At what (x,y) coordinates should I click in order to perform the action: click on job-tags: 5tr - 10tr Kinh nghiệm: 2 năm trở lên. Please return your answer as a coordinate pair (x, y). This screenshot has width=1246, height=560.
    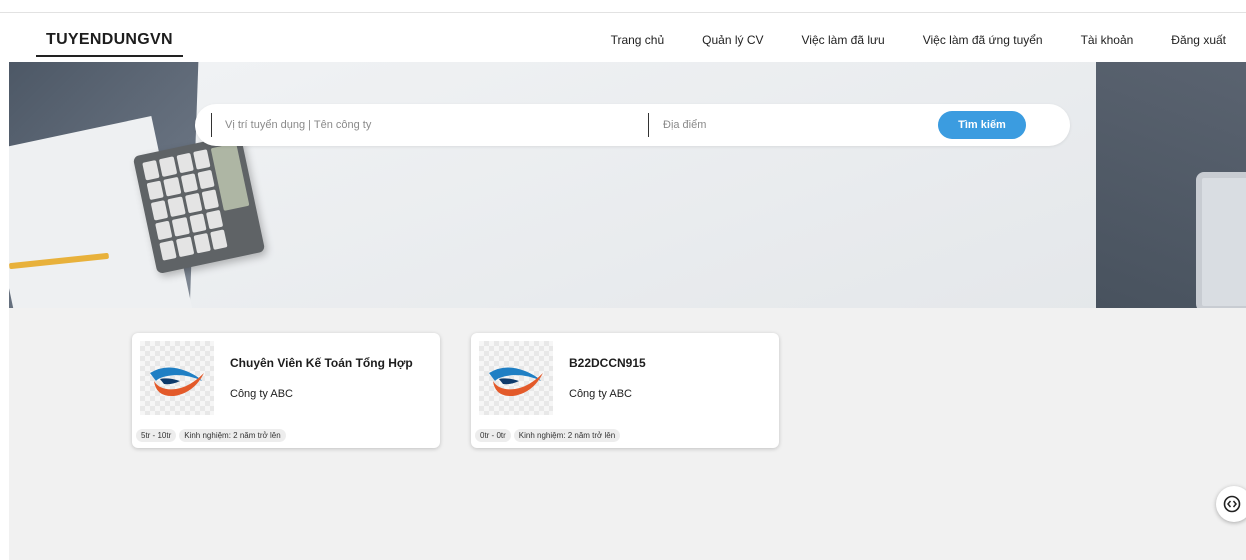
    Looking at the image, I should click on (211, 435).